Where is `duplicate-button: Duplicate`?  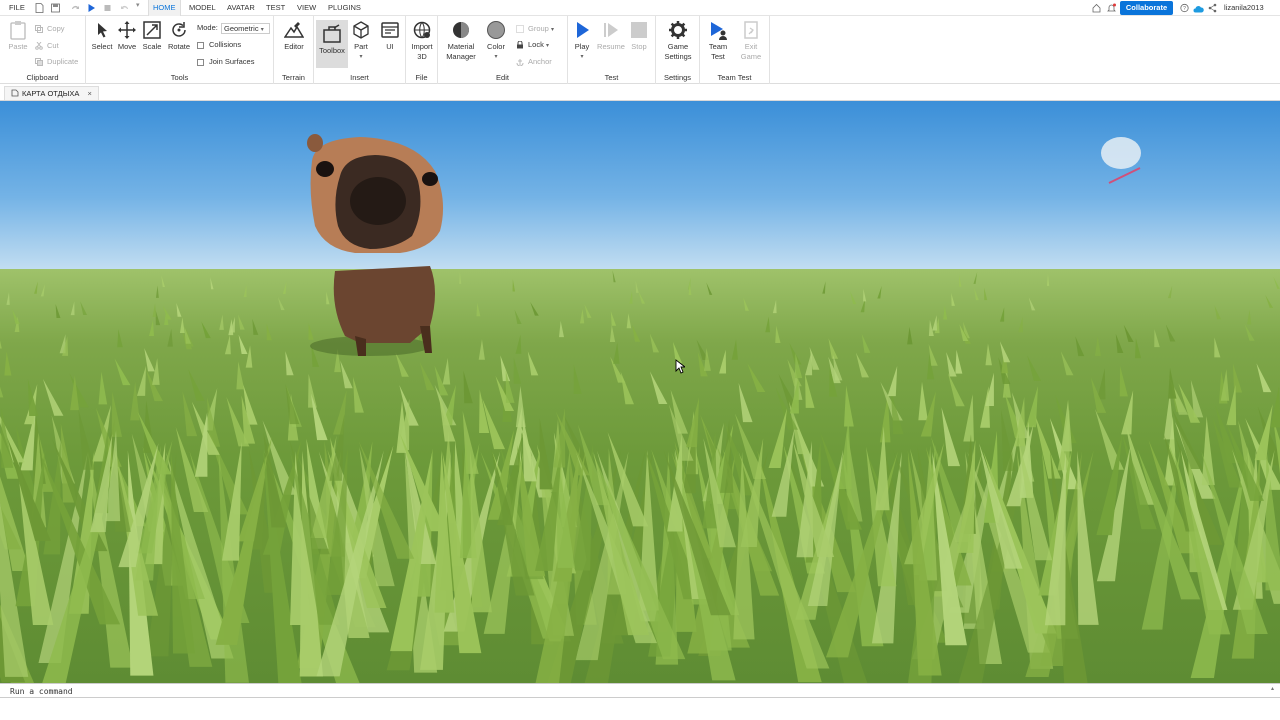 duplicate-button: Duplicate is located at coordinates (56, 62).